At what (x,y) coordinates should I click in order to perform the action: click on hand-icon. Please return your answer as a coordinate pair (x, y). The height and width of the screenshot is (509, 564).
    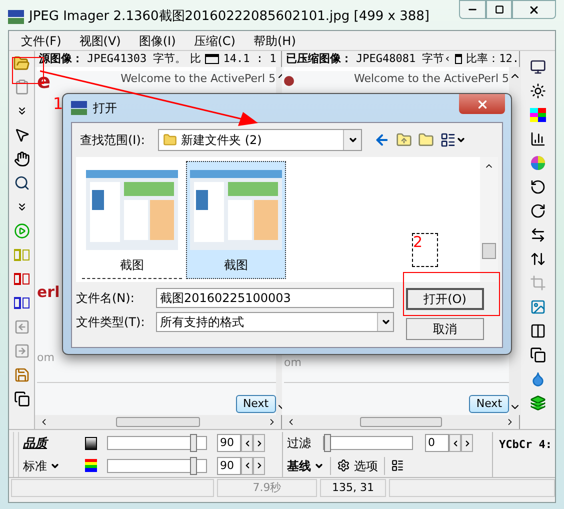
    Looking at the image, I should click on (22, 159).